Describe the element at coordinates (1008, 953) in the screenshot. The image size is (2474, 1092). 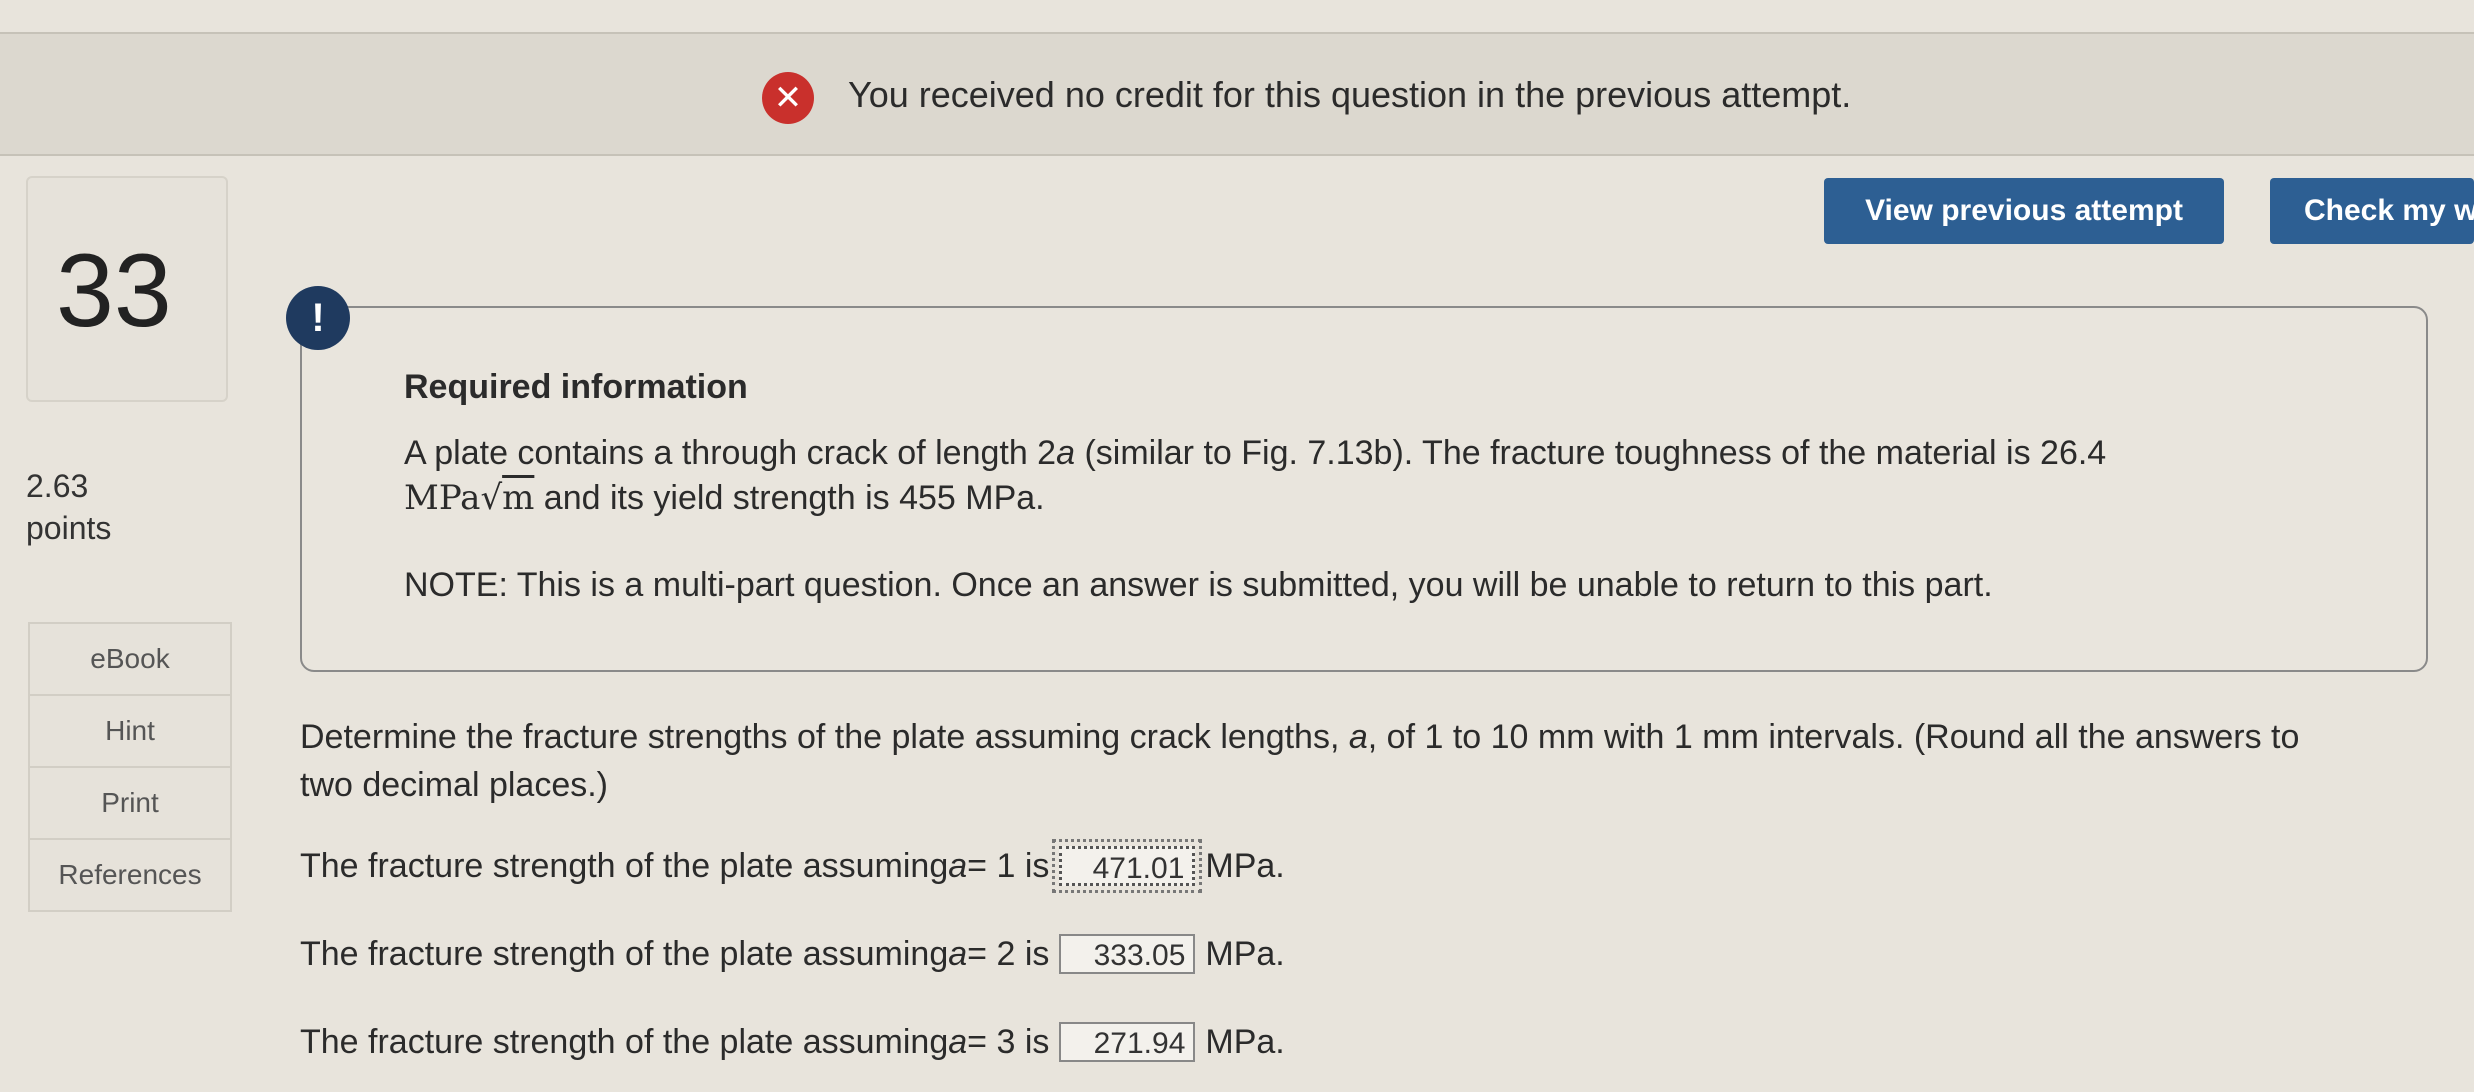
I see `answer-eq: = 2 is` at that location.